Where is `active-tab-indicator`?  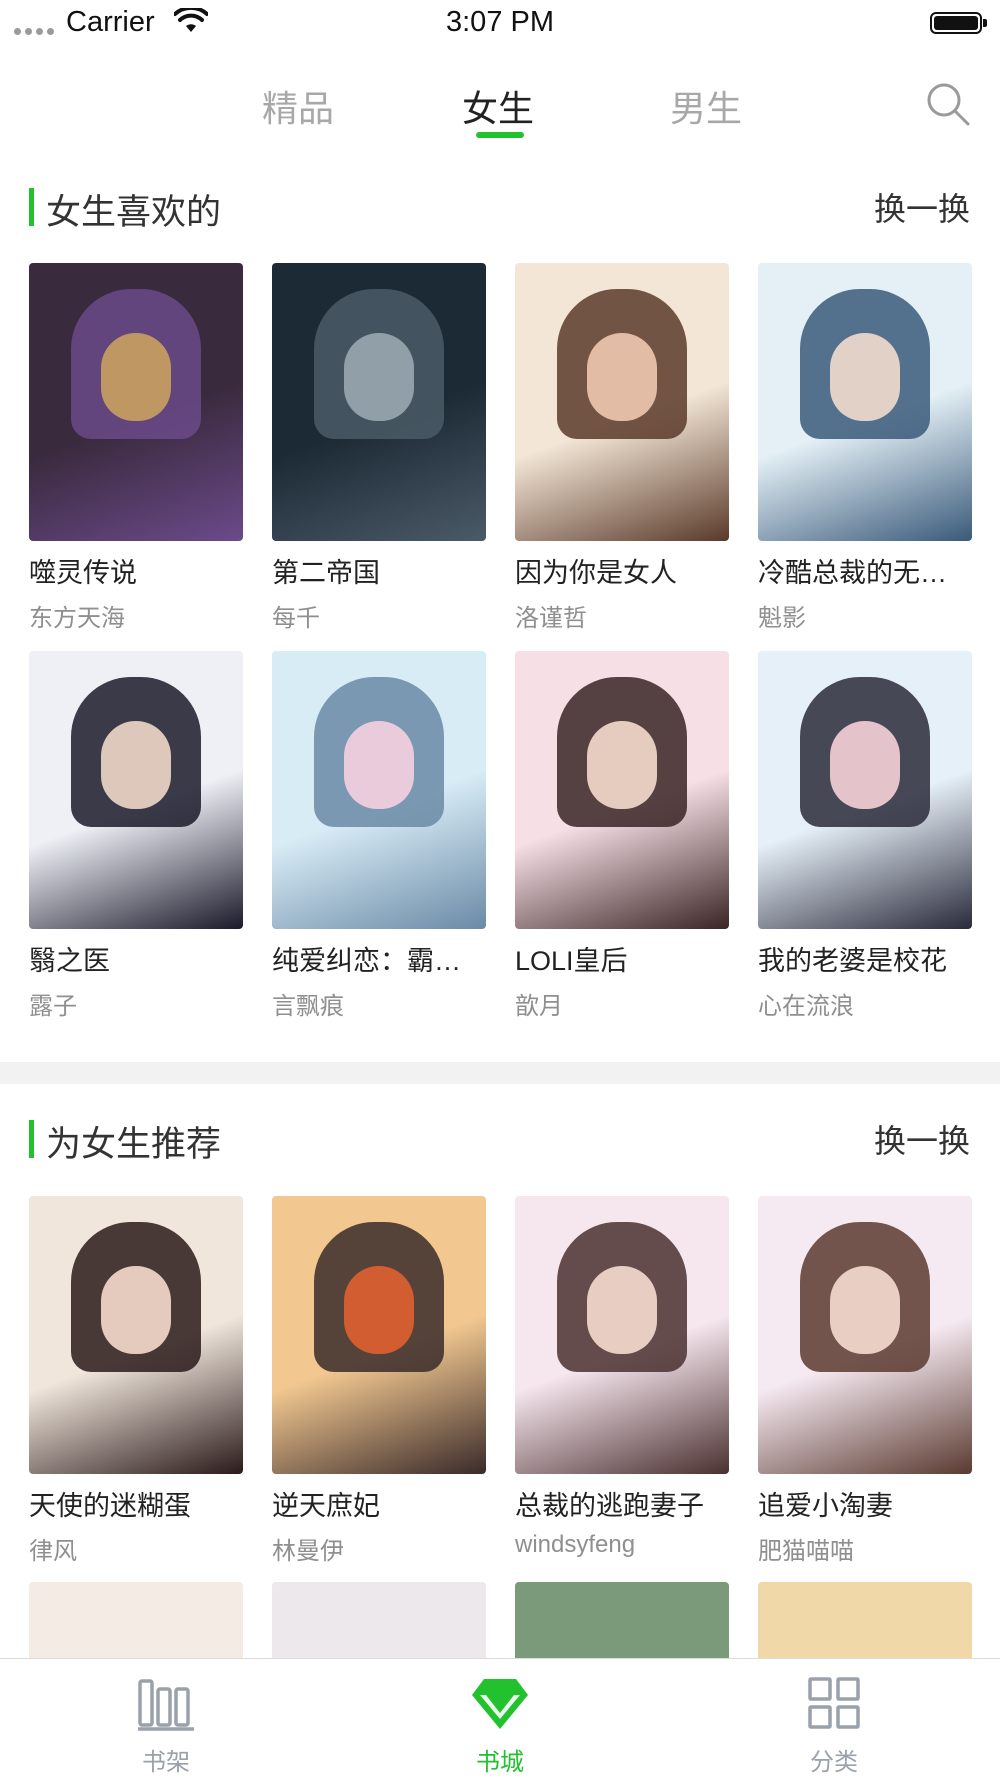 active-tab-indicator is located at coordinates (500, 135).